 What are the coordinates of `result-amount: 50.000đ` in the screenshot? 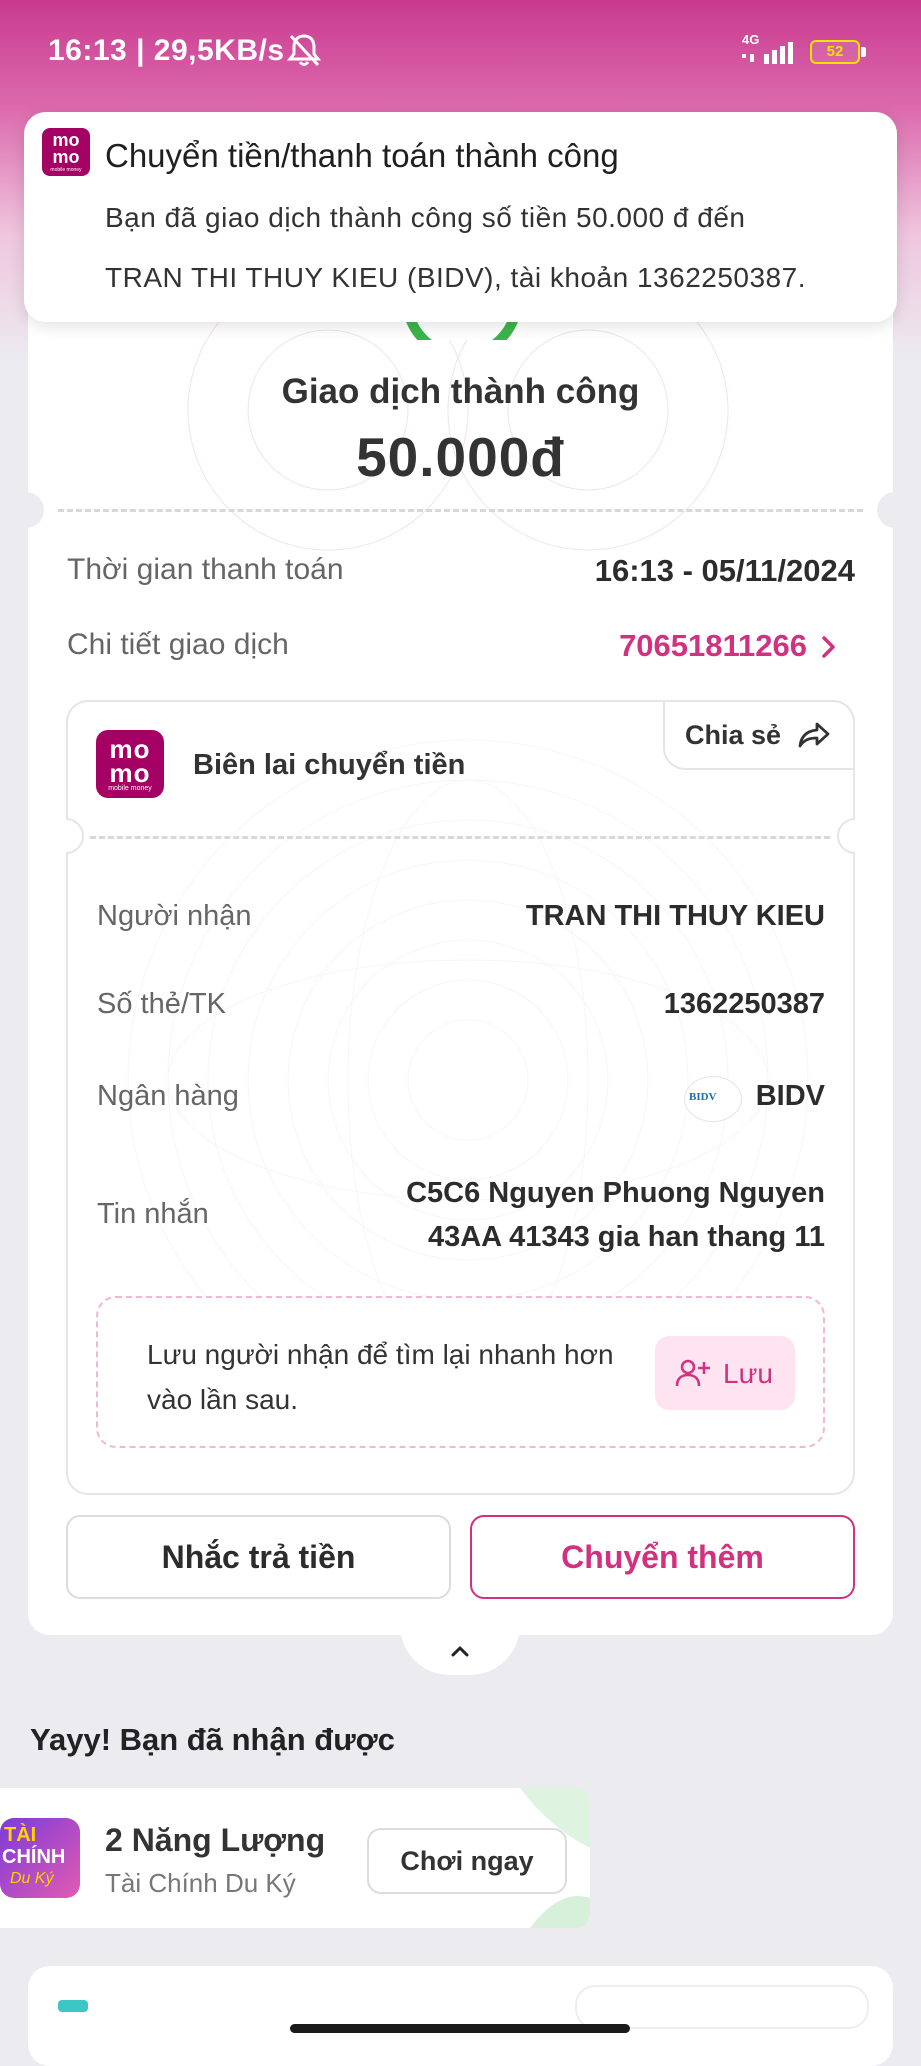 It's located at (460, 457).